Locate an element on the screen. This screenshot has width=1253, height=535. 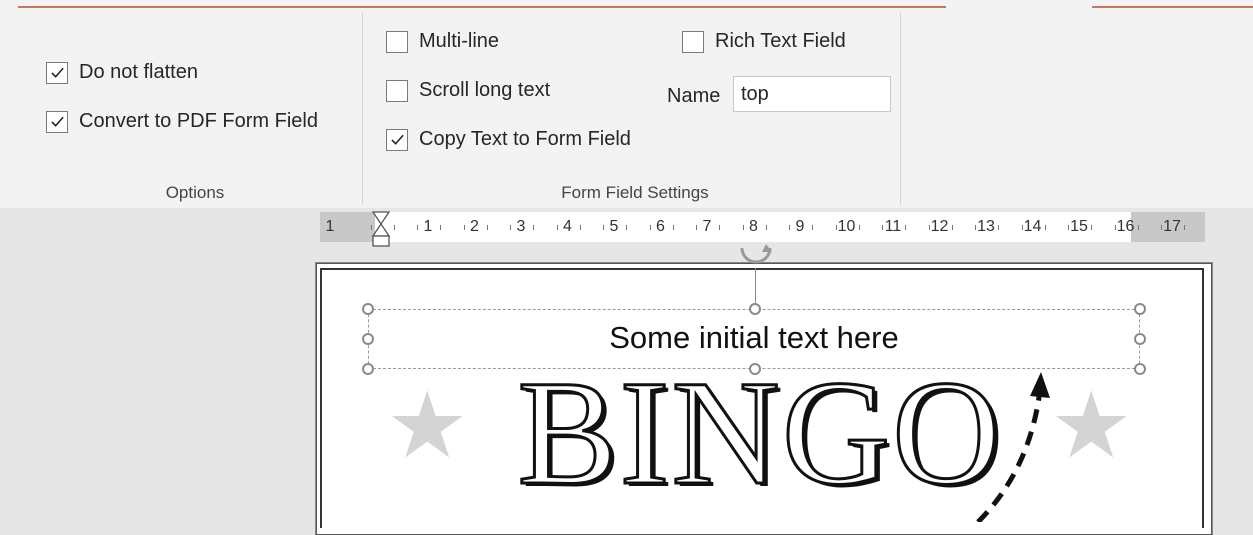
scroll-long-text-checkbox: Scroll long text is located at coordinates (468, 90).